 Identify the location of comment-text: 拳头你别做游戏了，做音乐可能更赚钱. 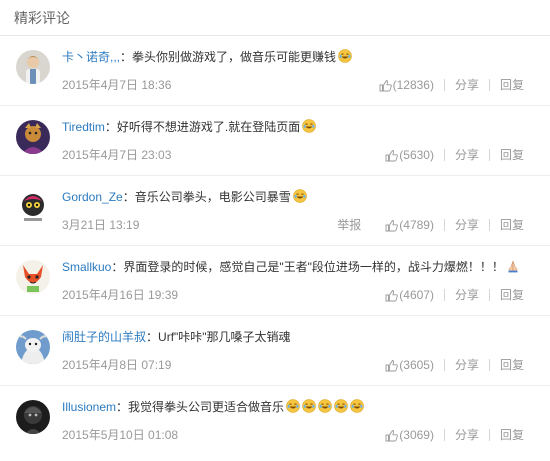
(234, 57).